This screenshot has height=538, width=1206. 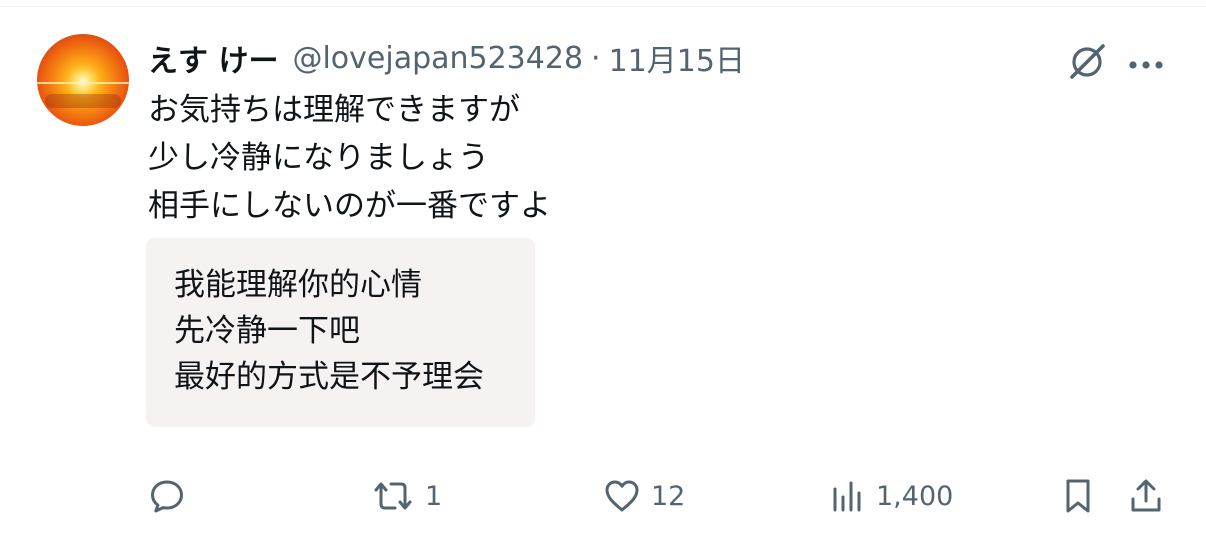 I want to click on heart-icon, so click(x=622, y=496).